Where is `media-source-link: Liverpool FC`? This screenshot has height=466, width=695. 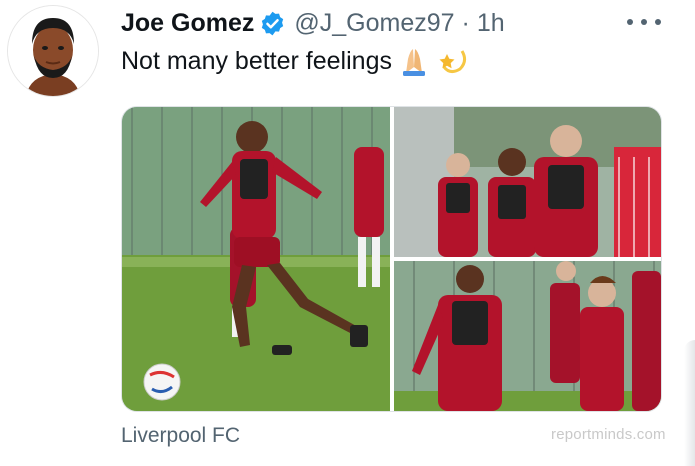
media-source-link: Liverpool FC is located at coordinates (180, 436).